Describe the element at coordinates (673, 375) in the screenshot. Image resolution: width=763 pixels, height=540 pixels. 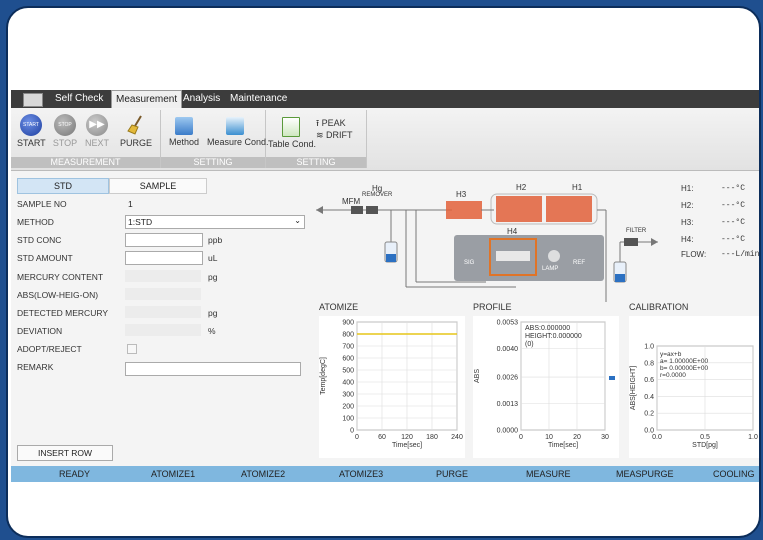
I see `calibration-legend-text: r=0.0000` at that location.